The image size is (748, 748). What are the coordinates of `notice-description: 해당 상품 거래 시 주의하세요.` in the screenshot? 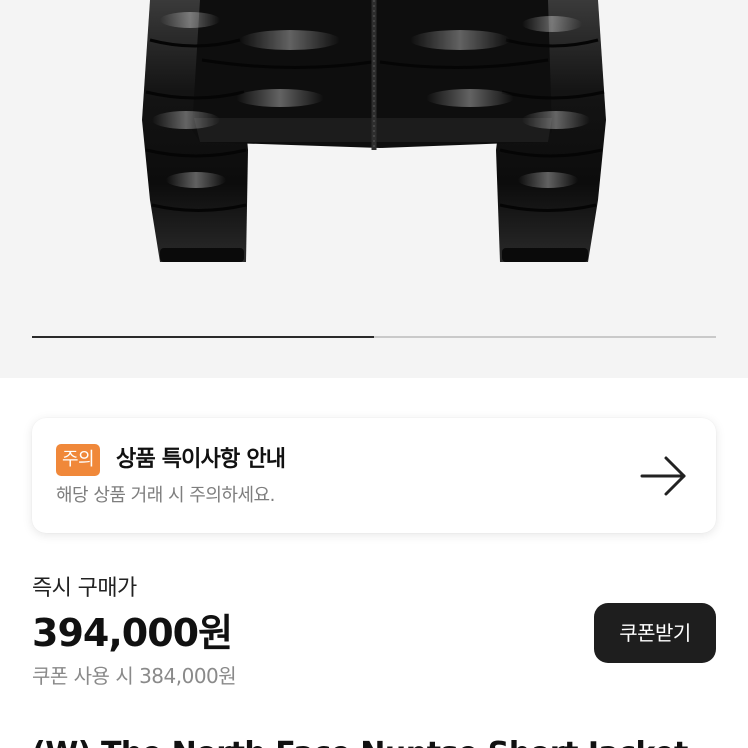 It's located at (165, 495).